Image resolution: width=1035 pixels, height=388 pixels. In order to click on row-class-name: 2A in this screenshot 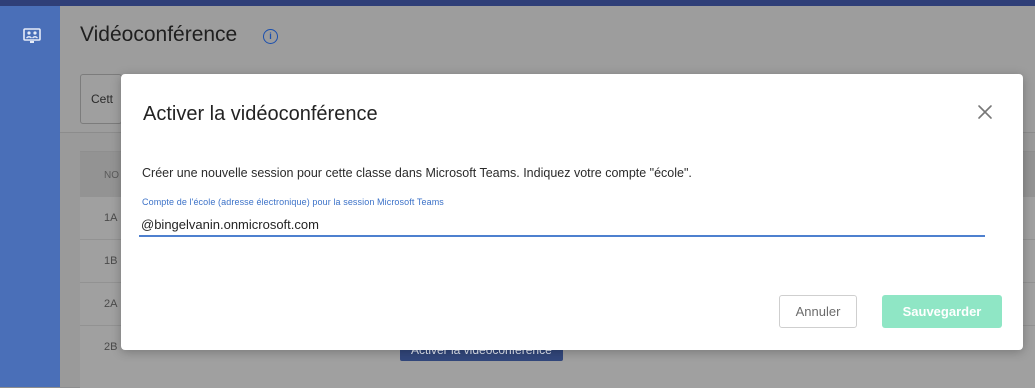, I will do `click(111, 304)`.